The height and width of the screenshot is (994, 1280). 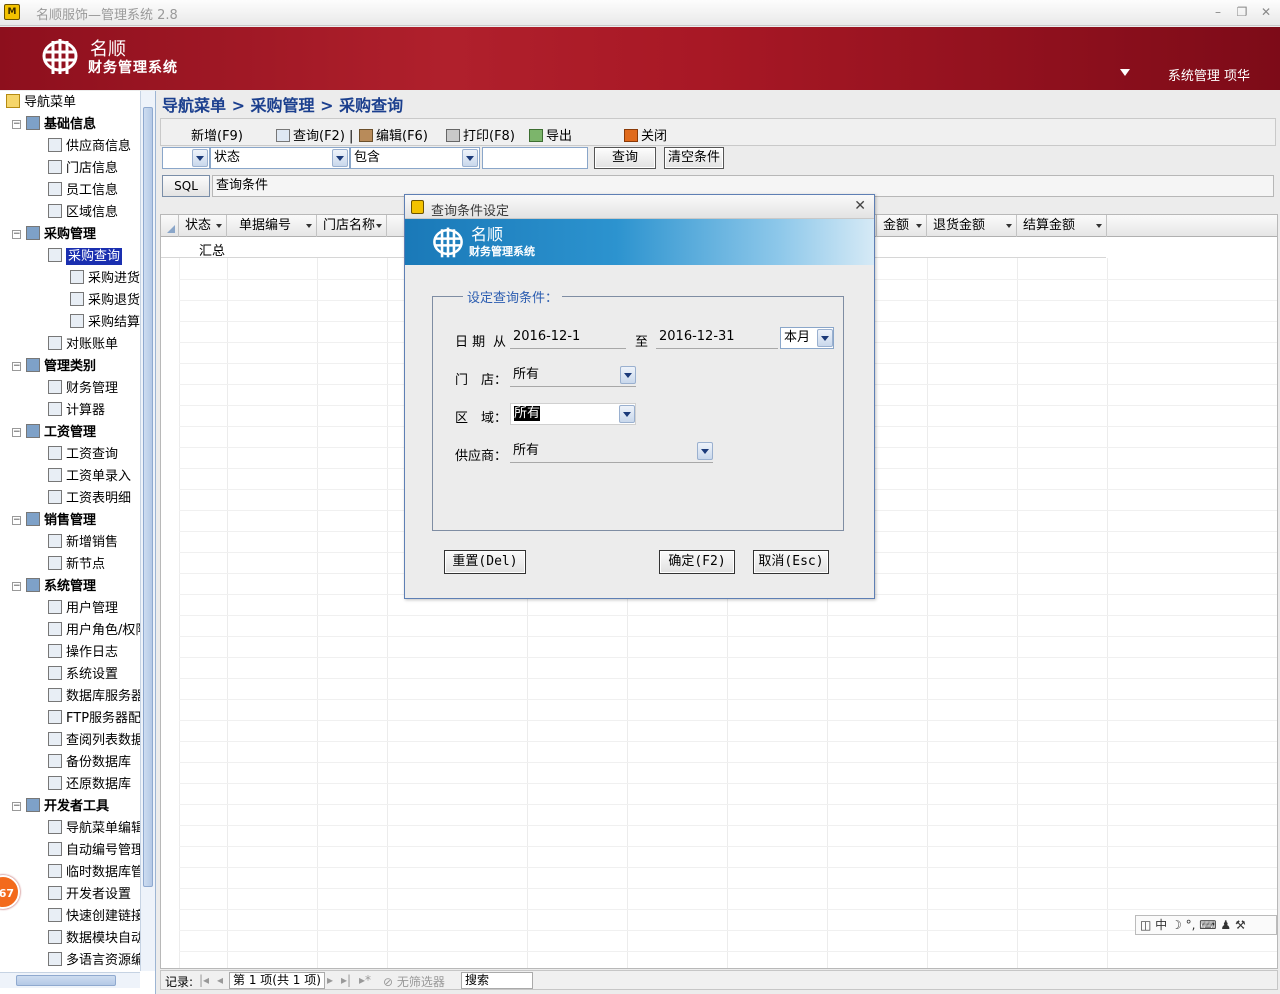 I want to click on export-button: 导出, so click(x=550, y=134).